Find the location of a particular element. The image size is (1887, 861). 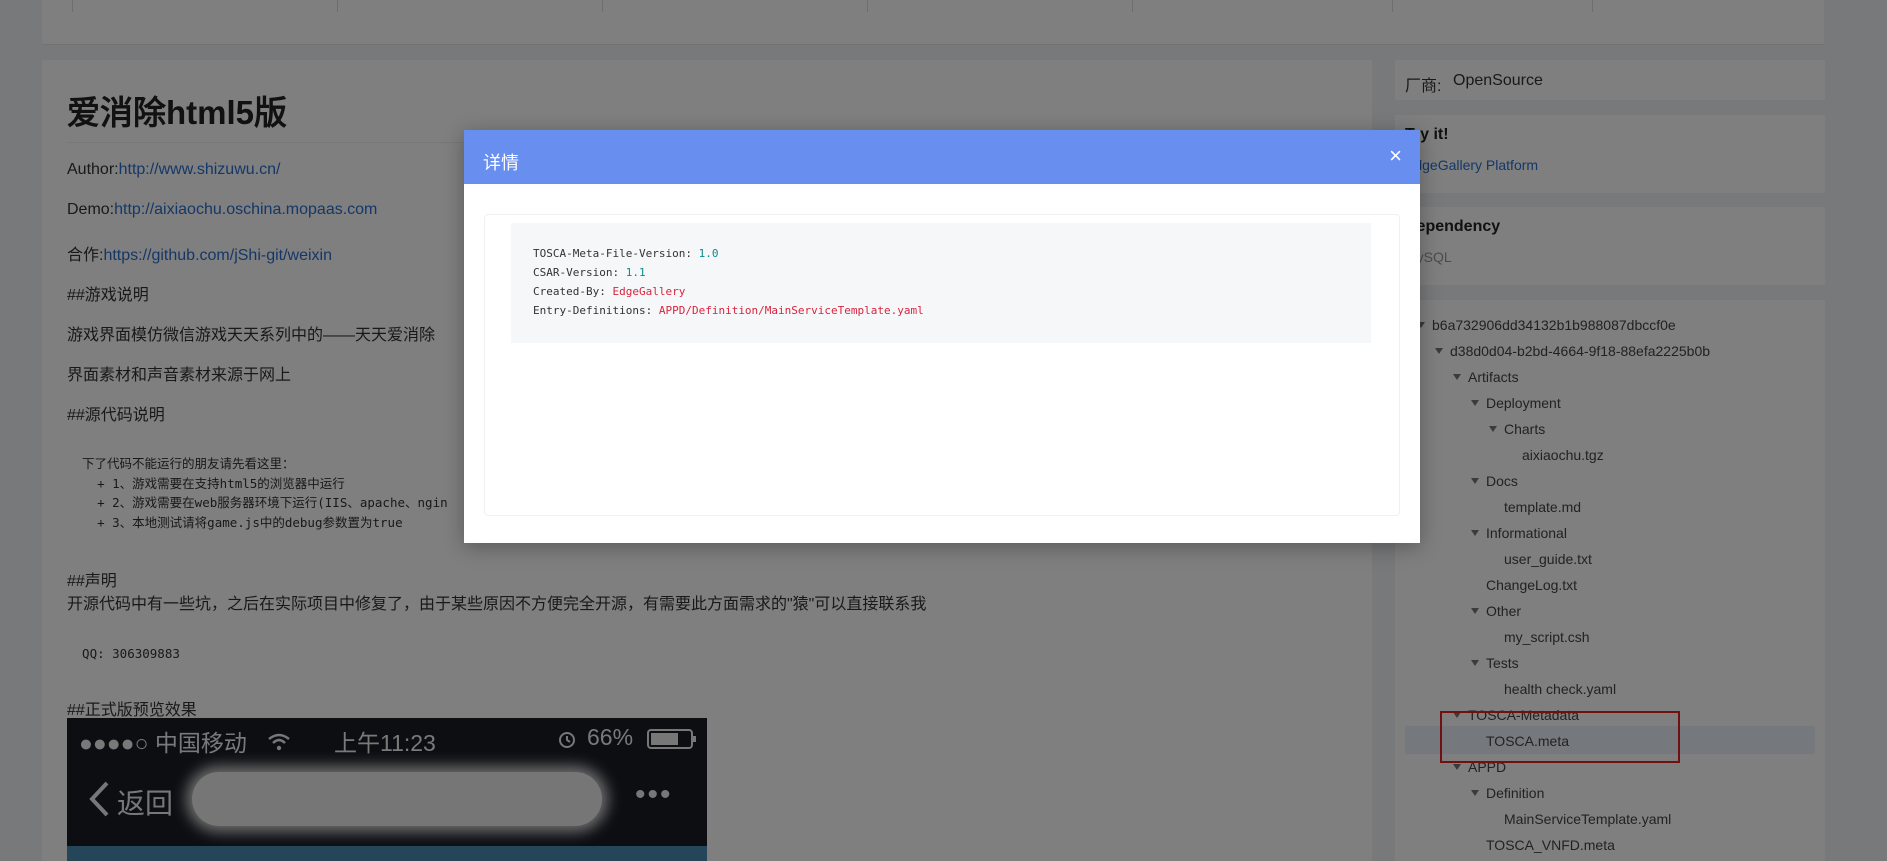

meta-line: CSAR-Version: 1.1 is located at coordinates (589, 272).